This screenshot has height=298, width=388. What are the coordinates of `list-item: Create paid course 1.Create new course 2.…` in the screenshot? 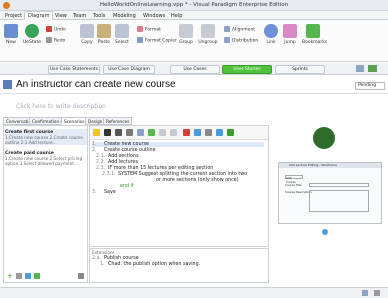 It's located at (46, 158).